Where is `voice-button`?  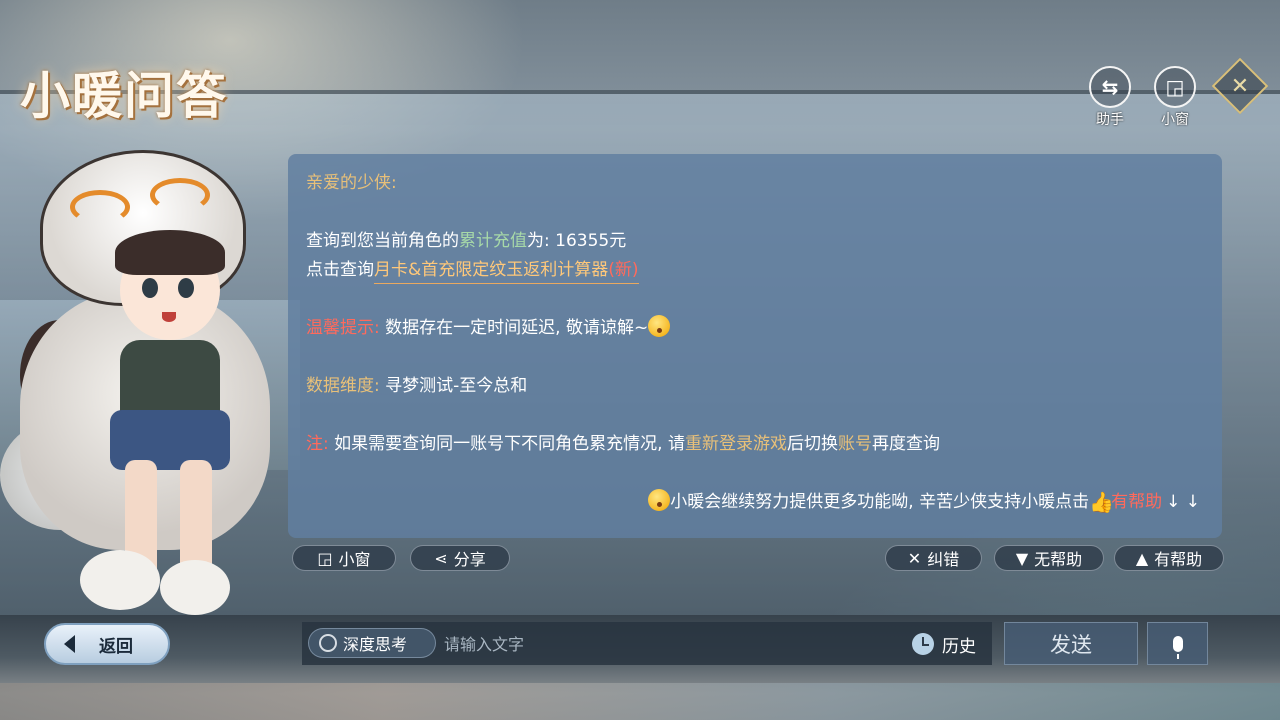
voice-button is located at coordinates (1177, 643).